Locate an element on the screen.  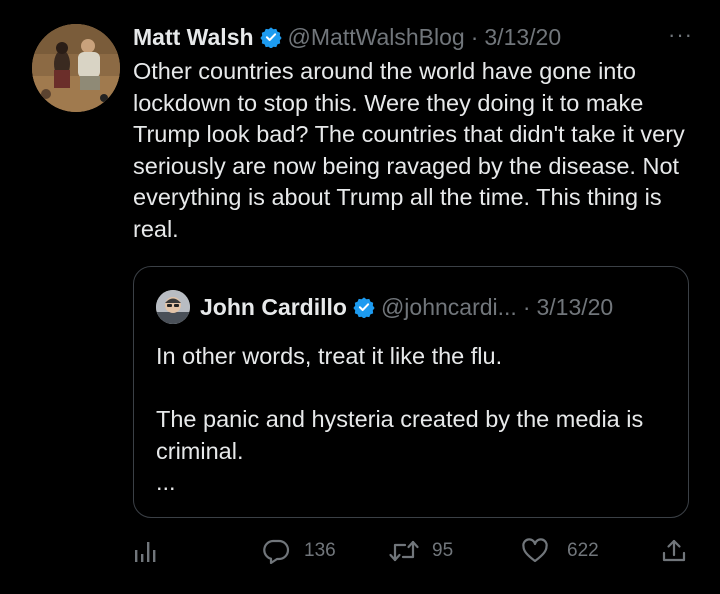
like-button: 622 is located at coordinates (560, 551).